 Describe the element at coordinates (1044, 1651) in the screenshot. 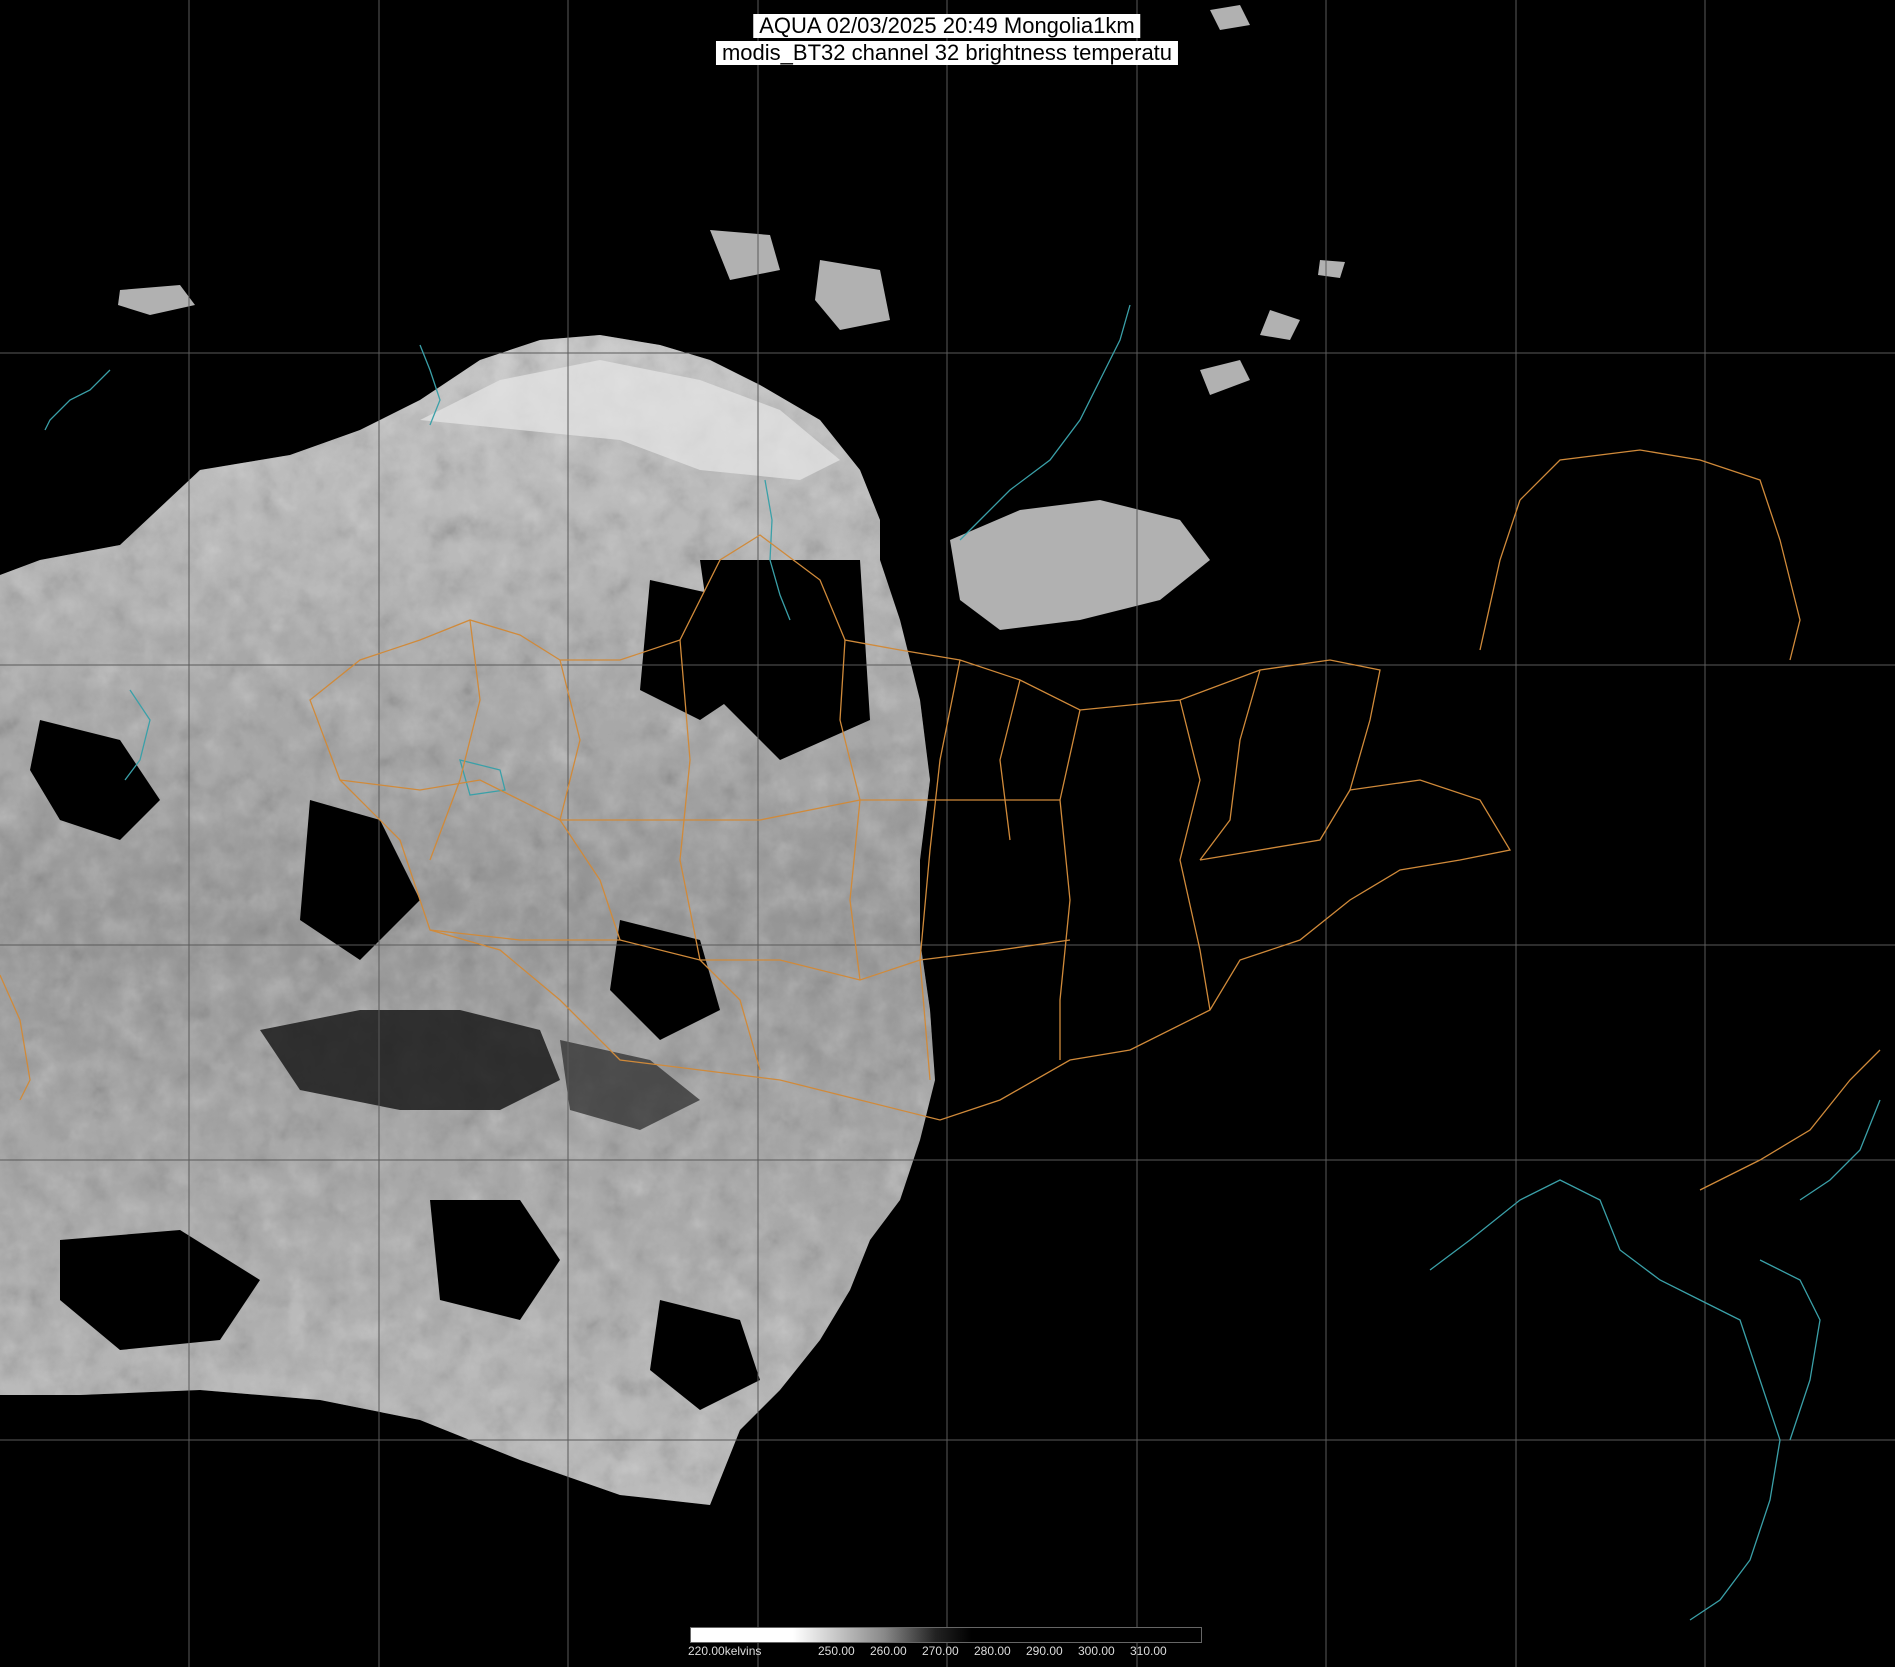

I see `legend-label-290: 290.00` at that location.